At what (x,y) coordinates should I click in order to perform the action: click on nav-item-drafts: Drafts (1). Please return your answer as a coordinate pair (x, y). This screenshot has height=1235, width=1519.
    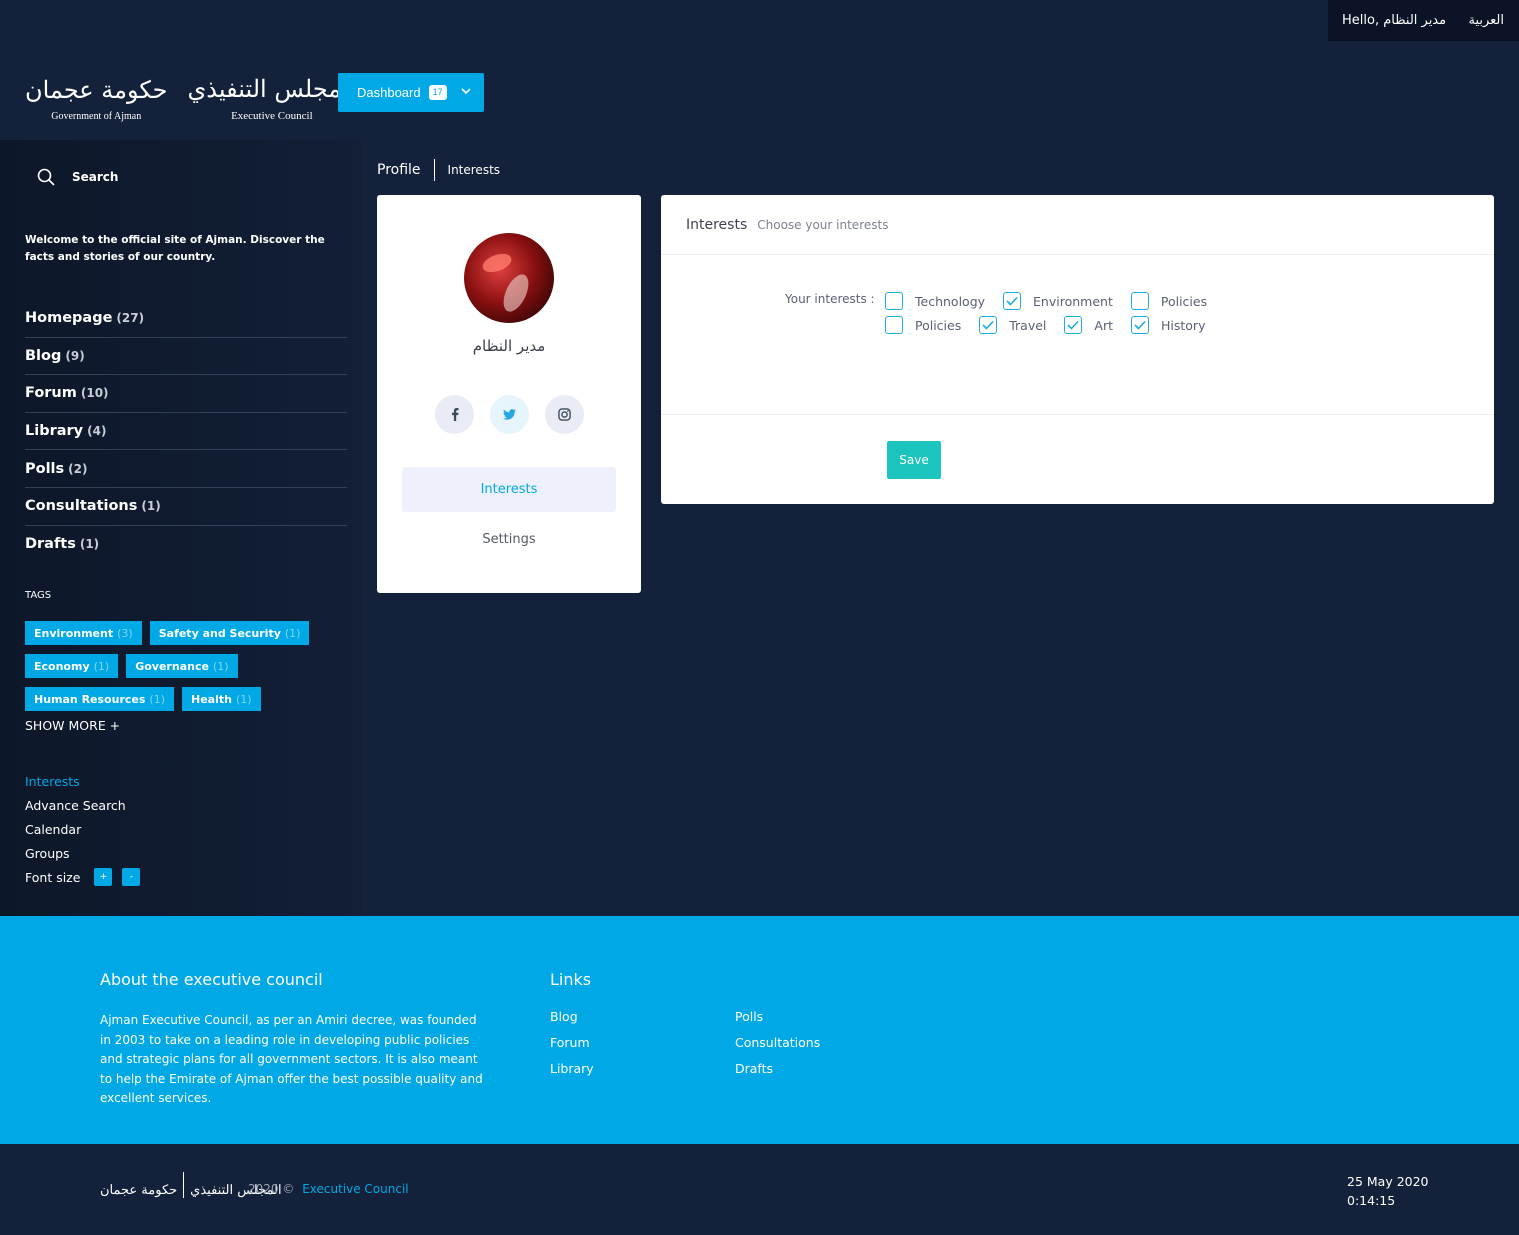
    Looking at the image, I should click on (186, 545).